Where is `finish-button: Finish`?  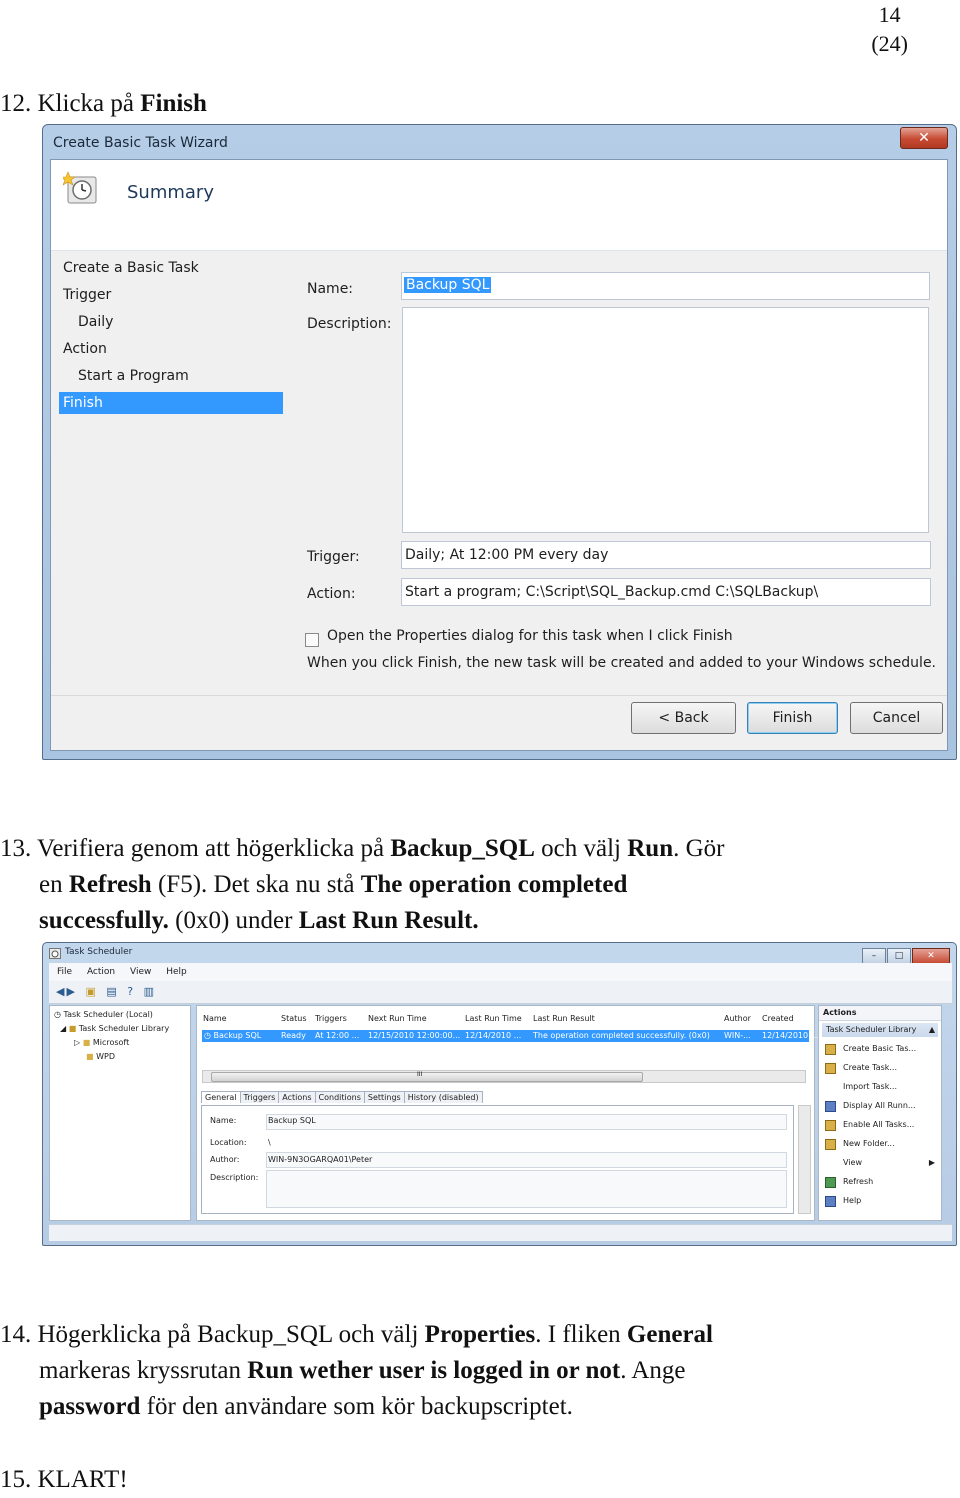
finish-button: Finish is located at coordinates (792, 718).